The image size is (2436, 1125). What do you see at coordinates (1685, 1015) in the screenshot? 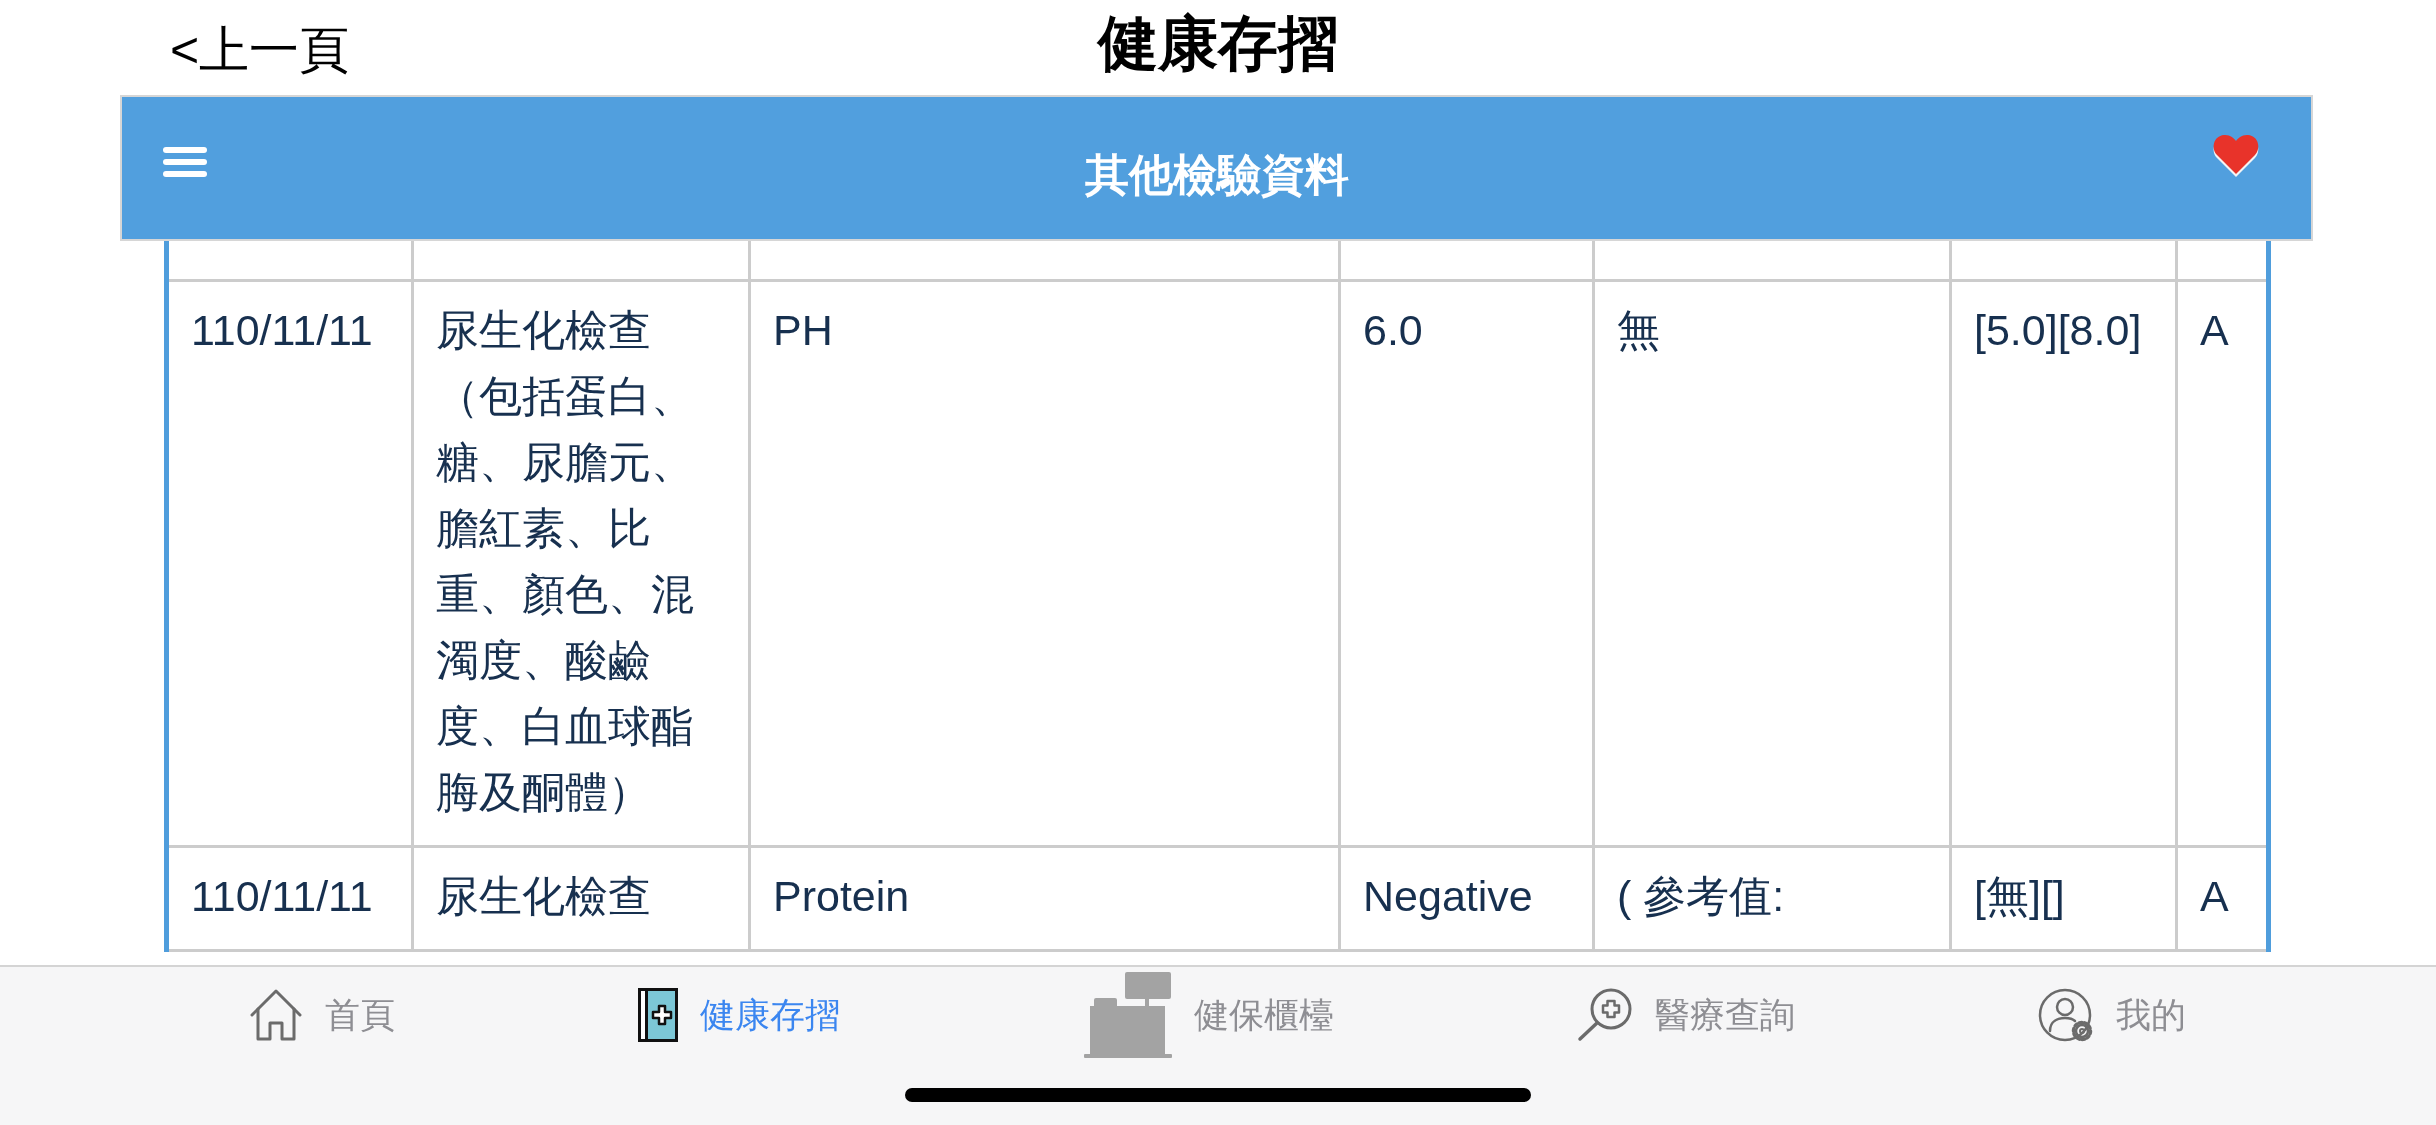
I see `tab: 醫療查詢` at bounding box center [1685, 1015].